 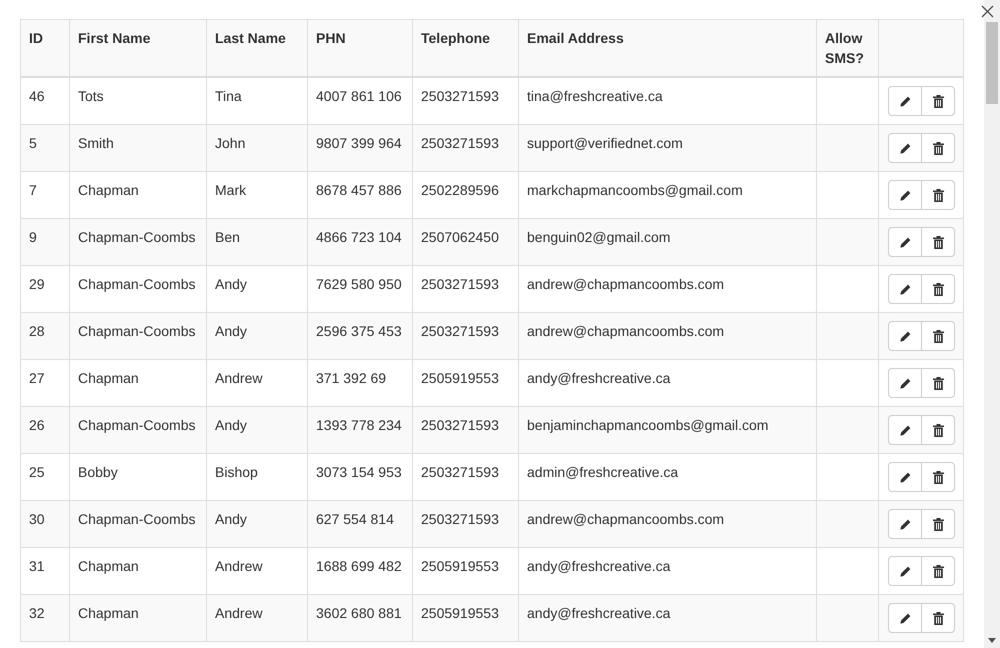 I want to click on table-cell: Andrew, so click(x=257, y=618).